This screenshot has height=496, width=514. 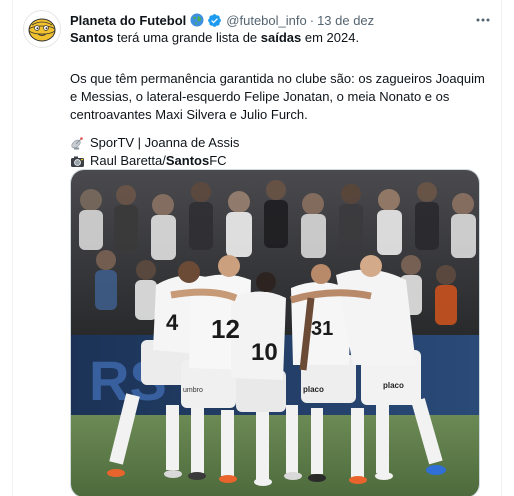 What do you see at coordinates (483, 20) in the screenshot?
I see `more-options-icon` at bounding box center [483, 20].